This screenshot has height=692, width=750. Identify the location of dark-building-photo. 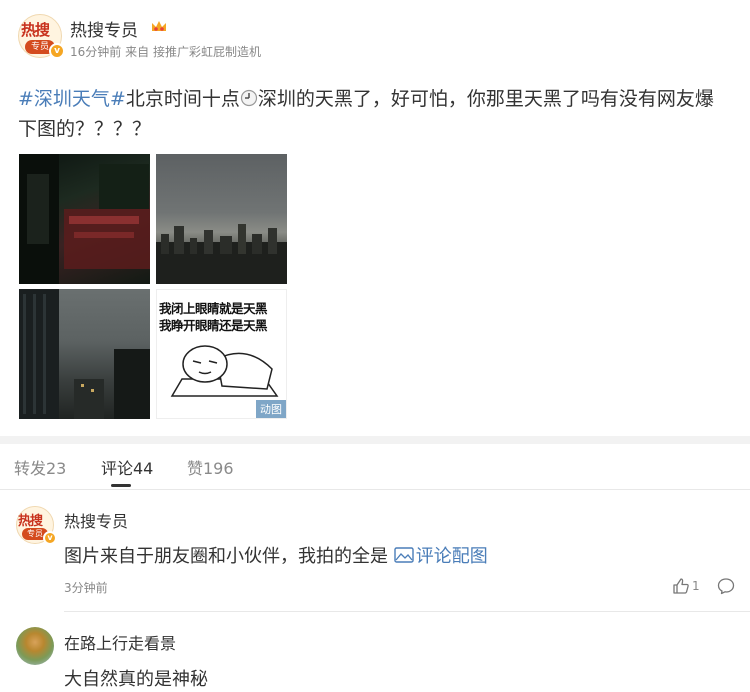
(84, 354).